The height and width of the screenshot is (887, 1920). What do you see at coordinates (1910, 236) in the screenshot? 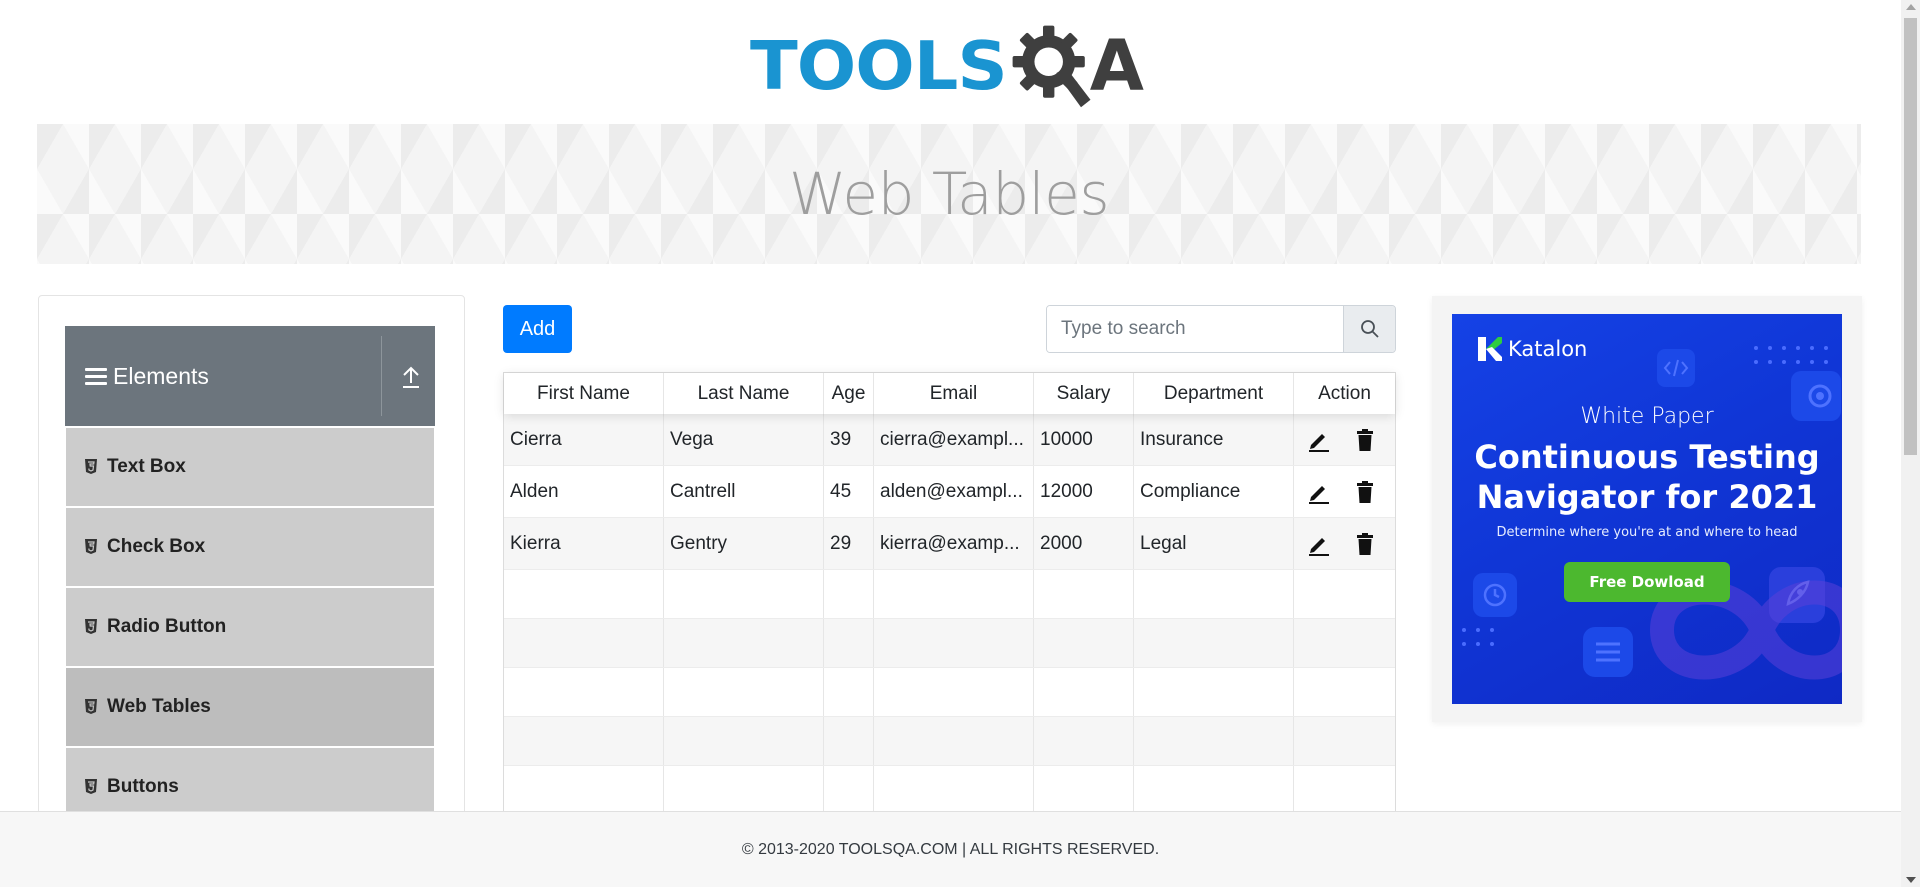
I see `scroll-thumb` at bounding box center [1910, 236].